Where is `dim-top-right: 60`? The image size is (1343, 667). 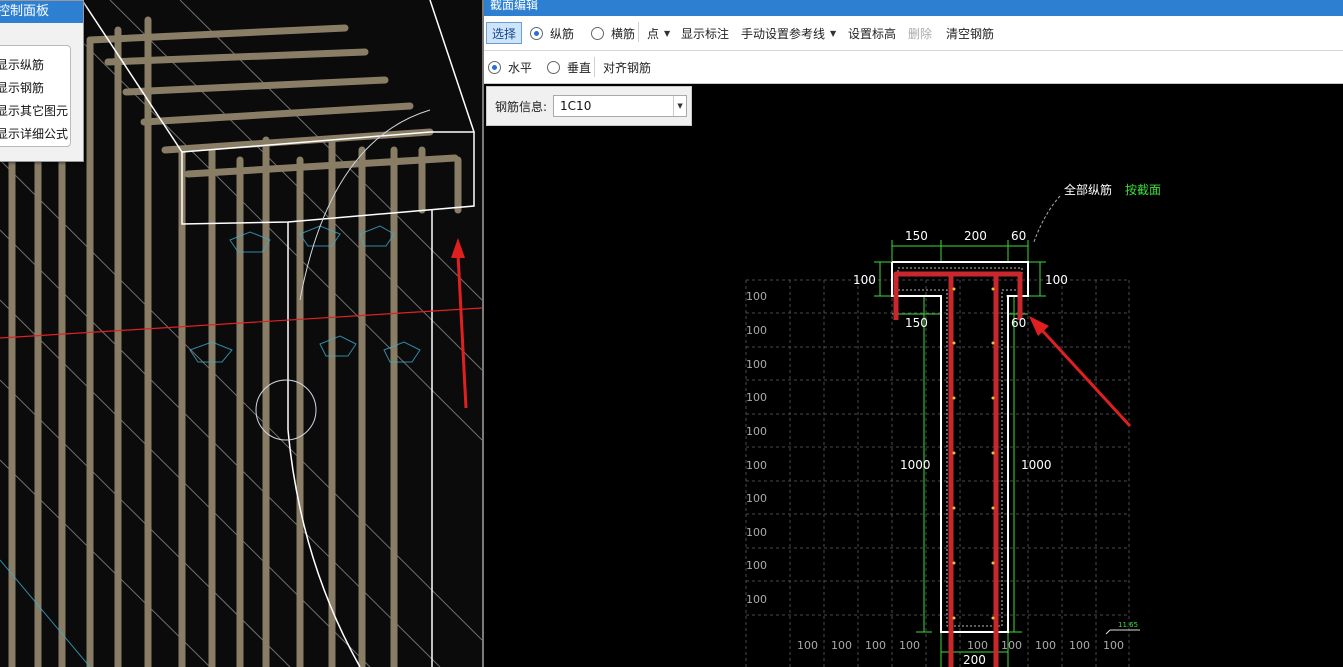 dim-top-right: 60 is located at coordinates (1018, 236).